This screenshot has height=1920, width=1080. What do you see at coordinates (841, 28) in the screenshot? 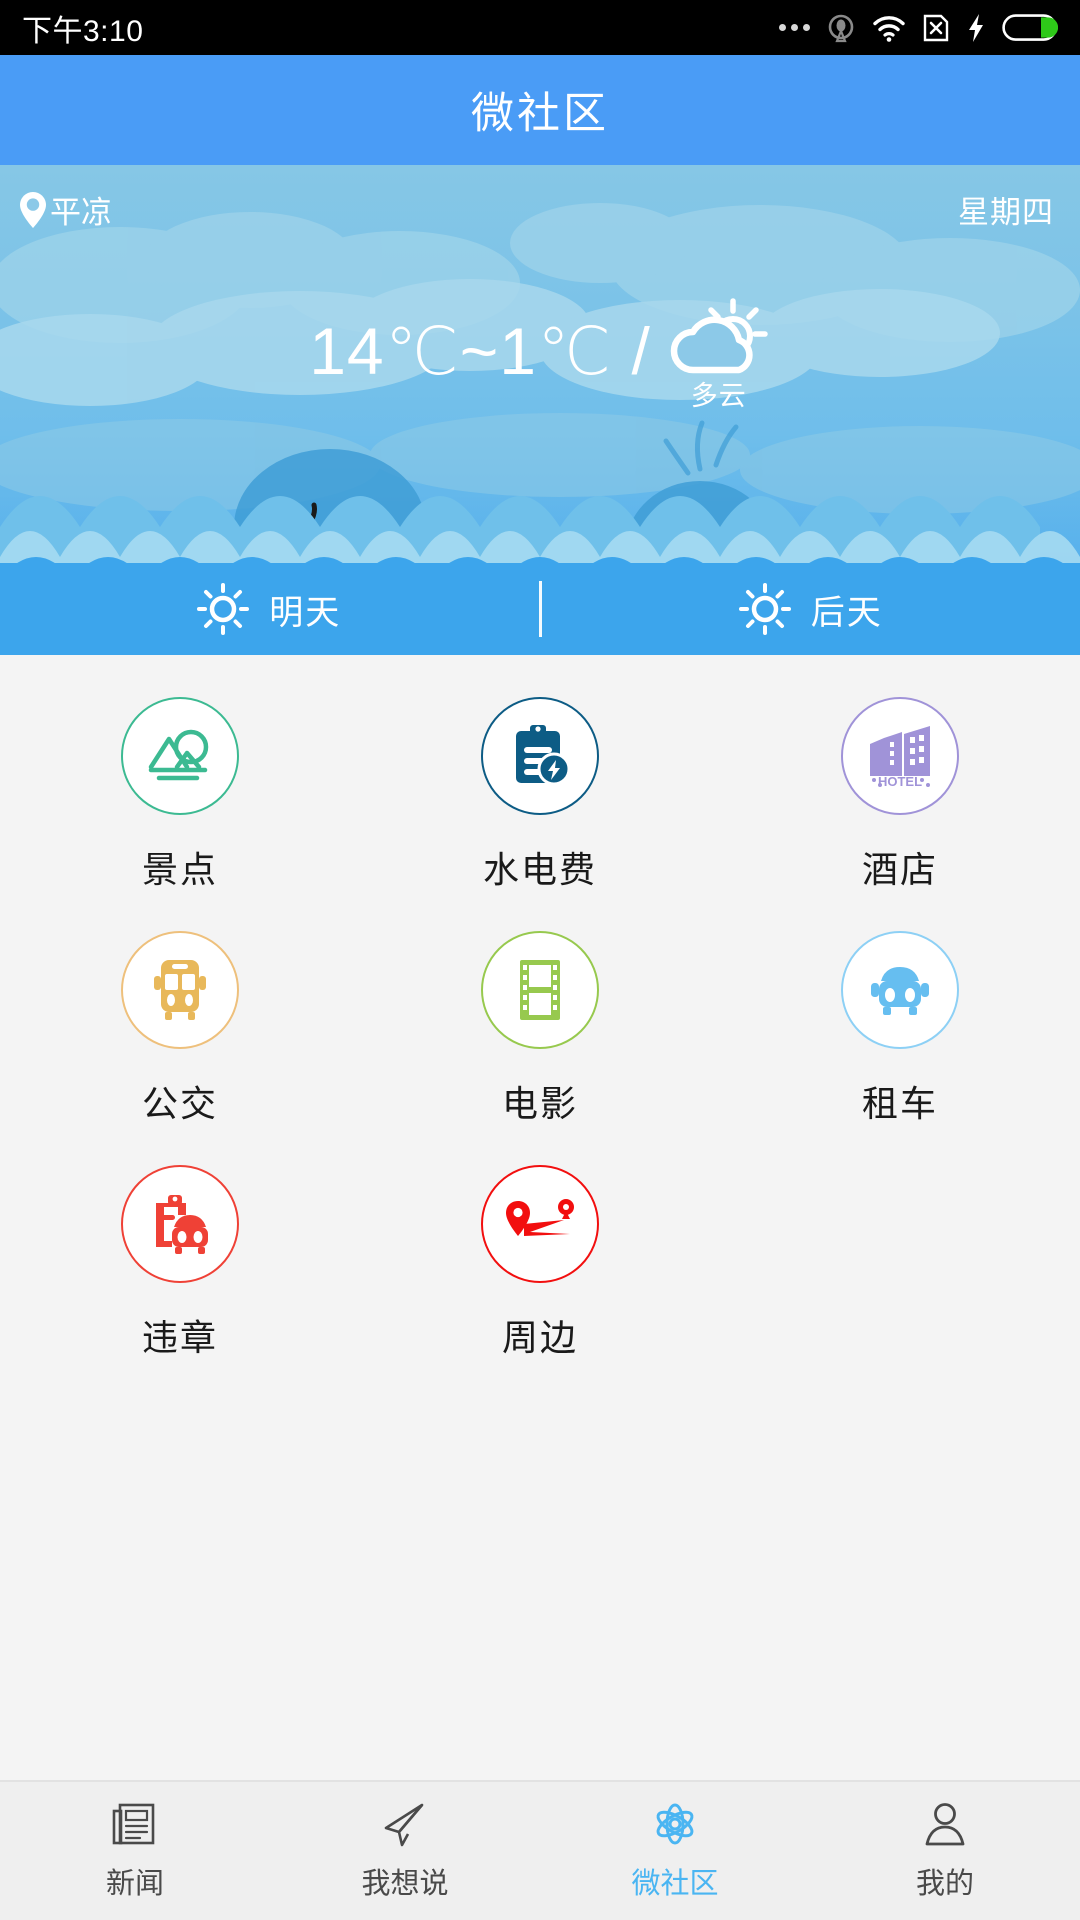
I see `broadcast-icon` at bounding box center [841, 28].